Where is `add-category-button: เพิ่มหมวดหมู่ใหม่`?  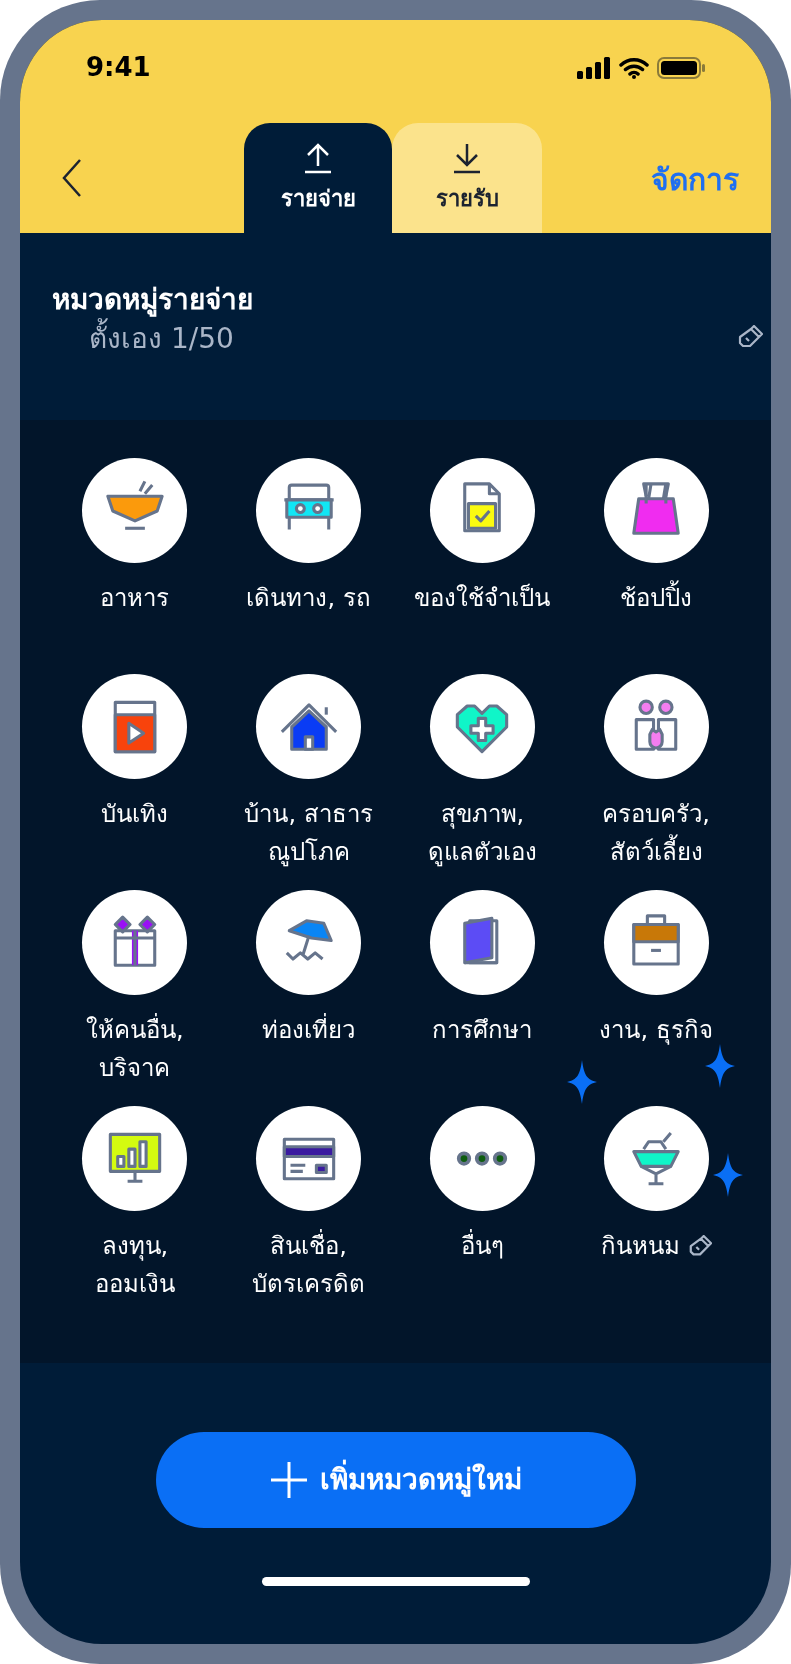 add-category-button: เพิ่มหมวดหมู่ใหม่ is located at coordinates (395, 1480).